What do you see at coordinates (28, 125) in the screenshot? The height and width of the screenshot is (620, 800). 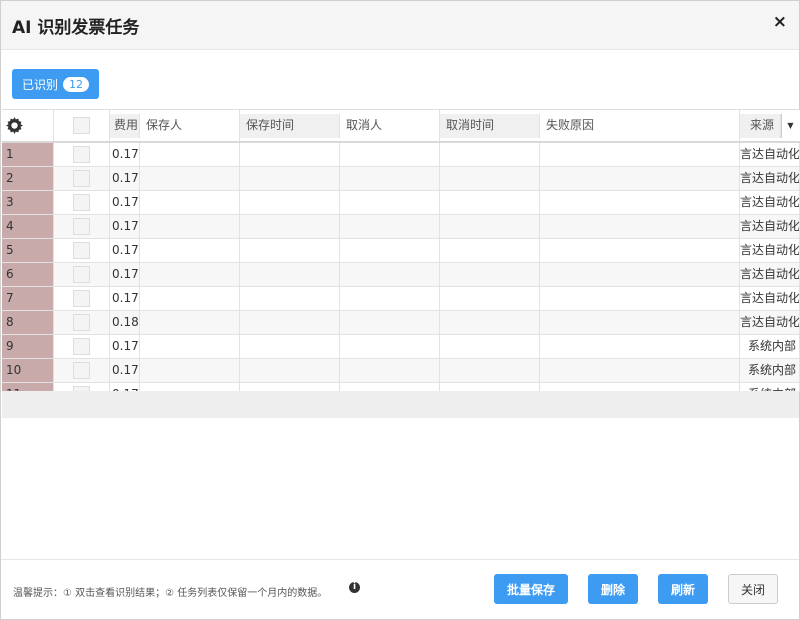 I see `settings-header` at bounding box center [28, 125].